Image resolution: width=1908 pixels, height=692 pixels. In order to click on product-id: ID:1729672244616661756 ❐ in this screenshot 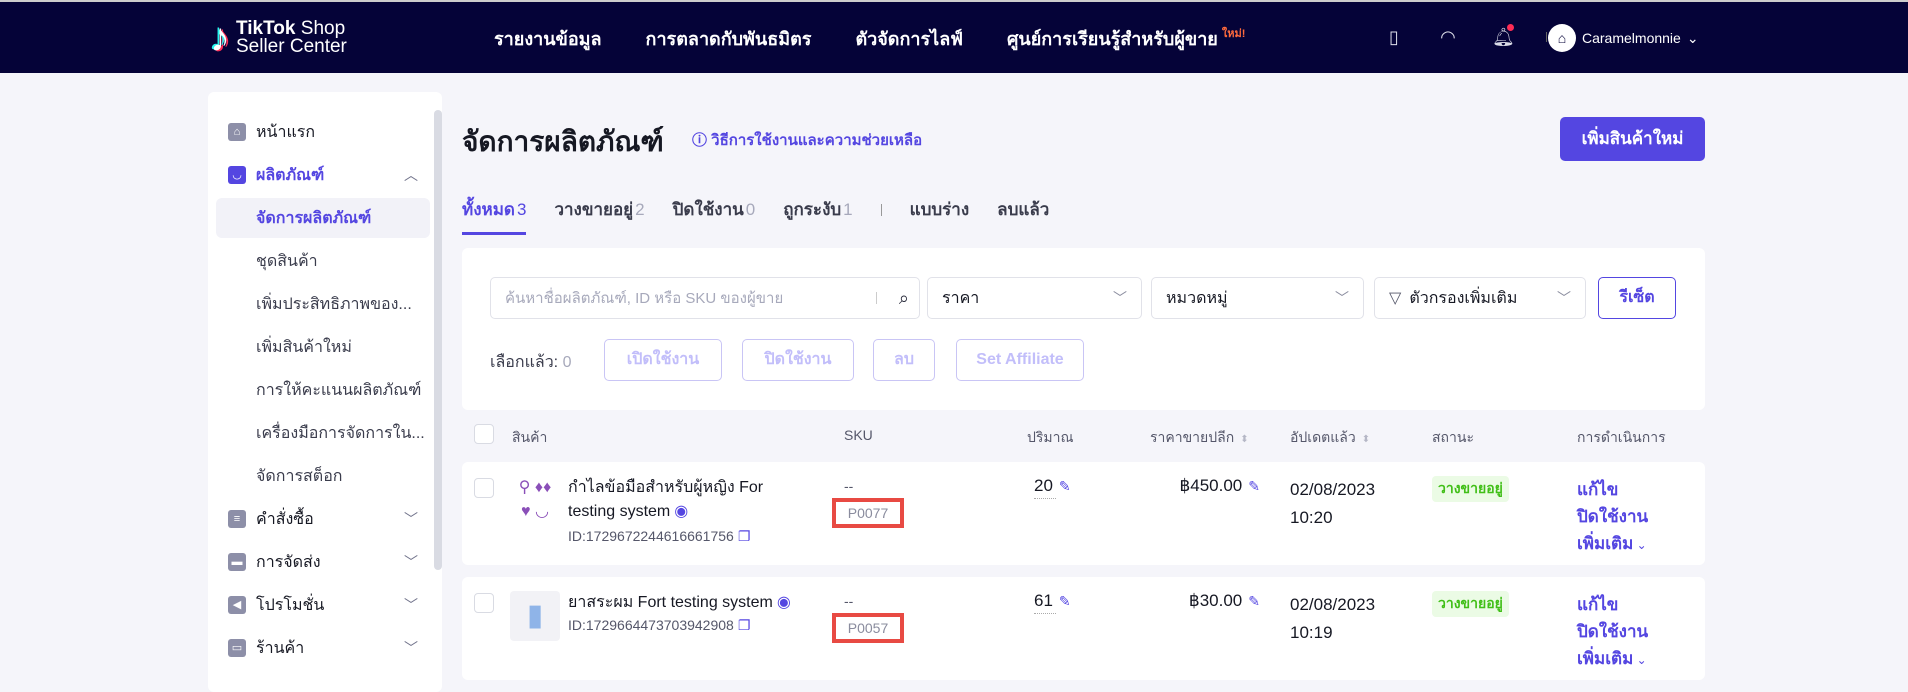, I will do `click(659, 536)`.